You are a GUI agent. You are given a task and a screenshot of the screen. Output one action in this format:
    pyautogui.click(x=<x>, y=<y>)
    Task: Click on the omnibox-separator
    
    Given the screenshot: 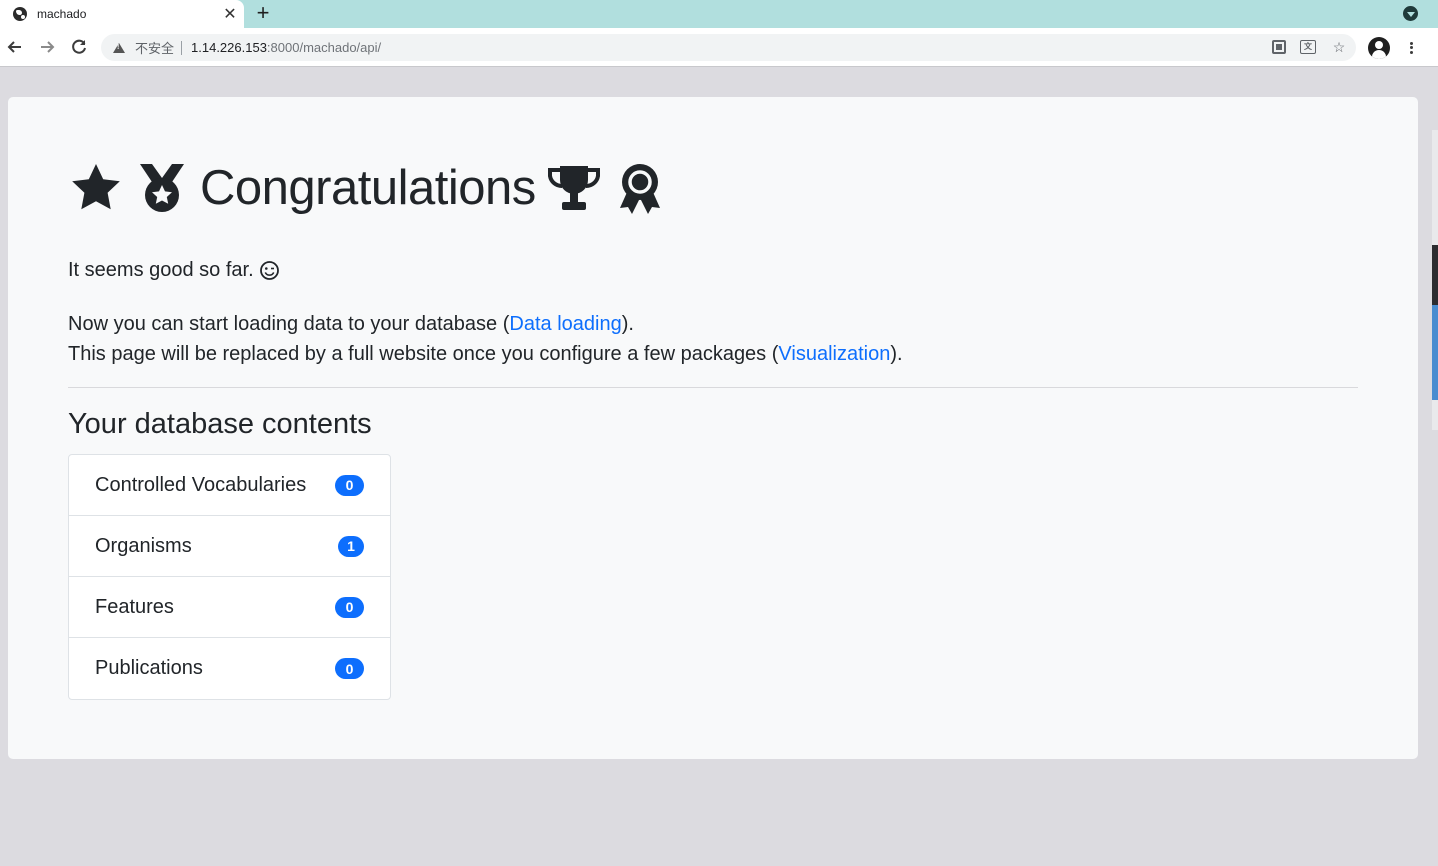 What is the action you would take?
    pyautogui.click(x=182, y=47)
    